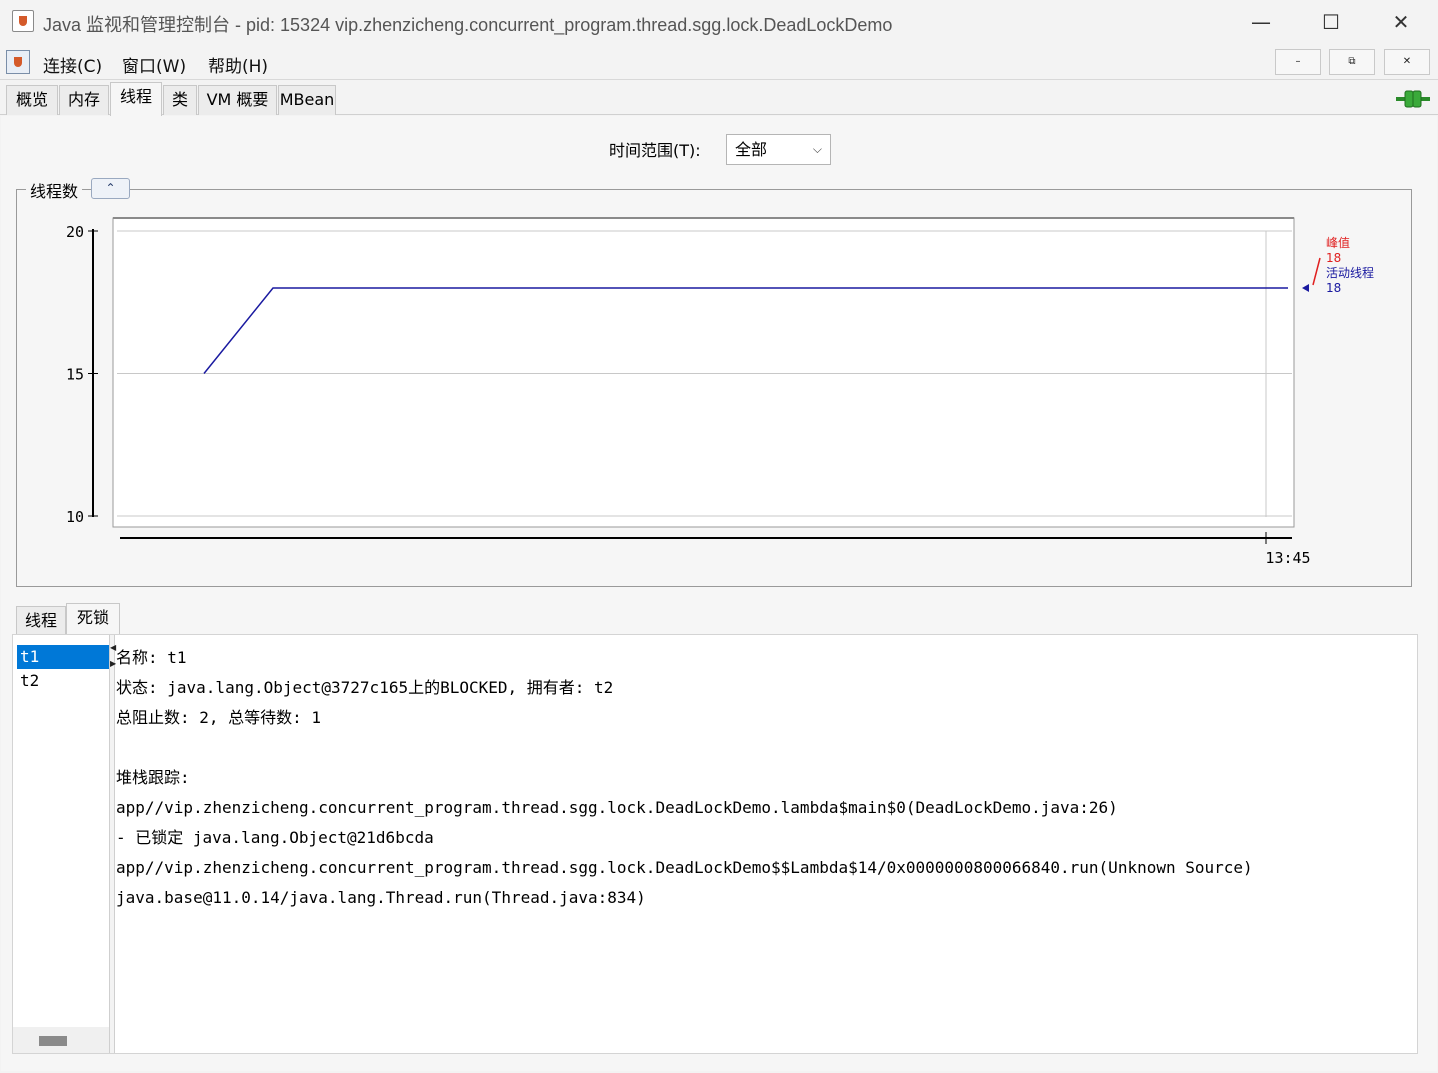  What do you see at coordinates (1305, 288) in the screenshot?
I see `legend-active-marker` at bounding box center [1305, 288].